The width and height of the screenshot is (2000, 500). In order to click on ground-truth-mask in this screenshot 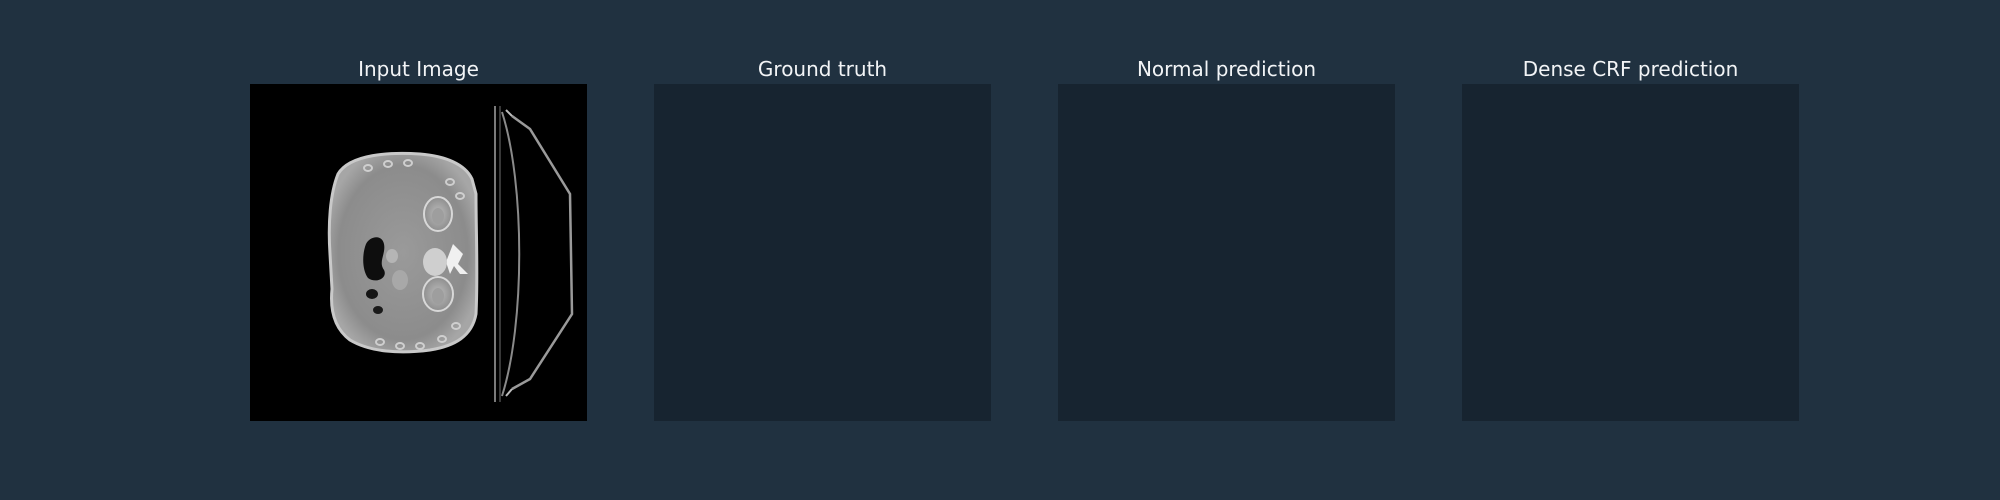, I will do `click(822, 252)`.